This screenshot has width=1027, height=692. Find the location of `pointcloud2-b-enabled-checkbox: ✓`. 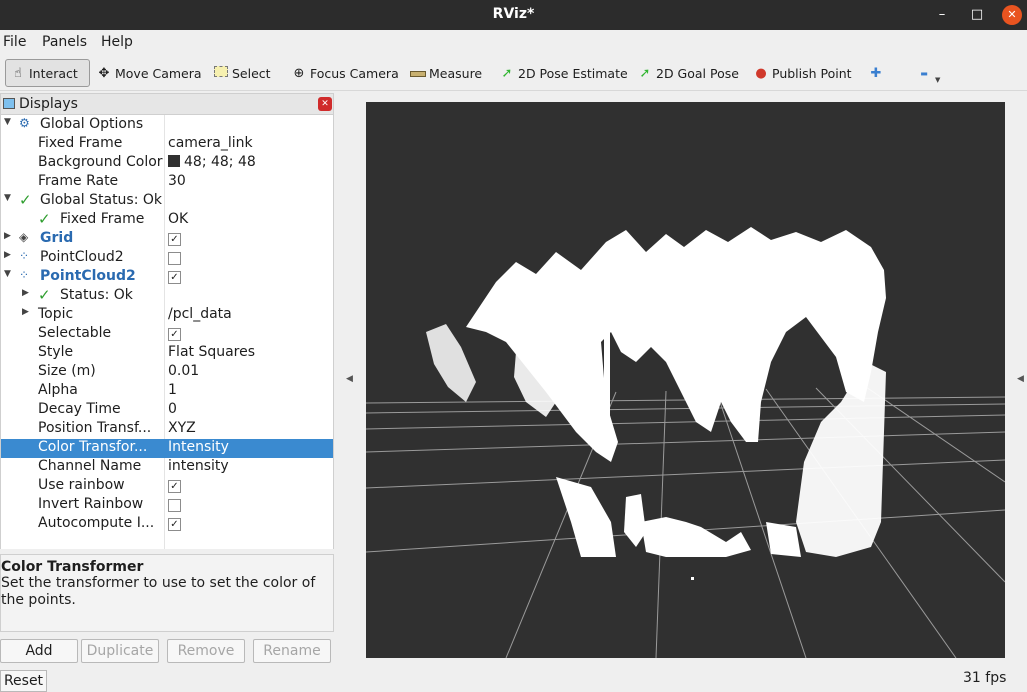

pointcloud2-b-enabled-checkbox: ✓ is located at coordinates (174, 277).